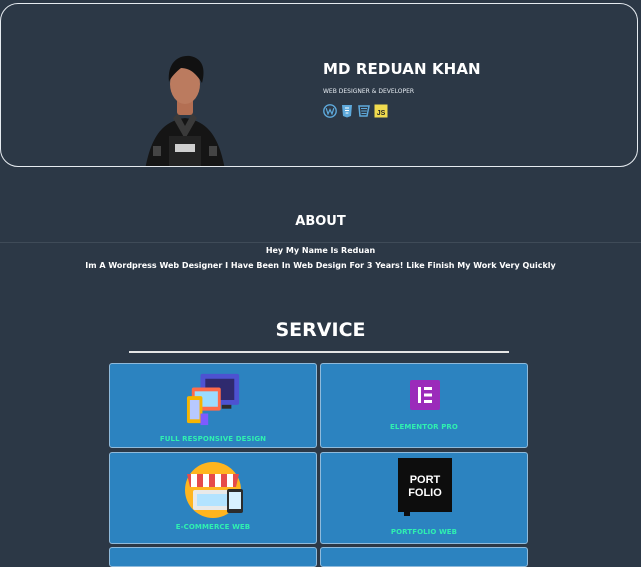 The height and width of the screenshot is (567, 641). I want to click on service-card-portfolio: PORT FOLIO PORTFOLIO WEB, so click(424, 498).